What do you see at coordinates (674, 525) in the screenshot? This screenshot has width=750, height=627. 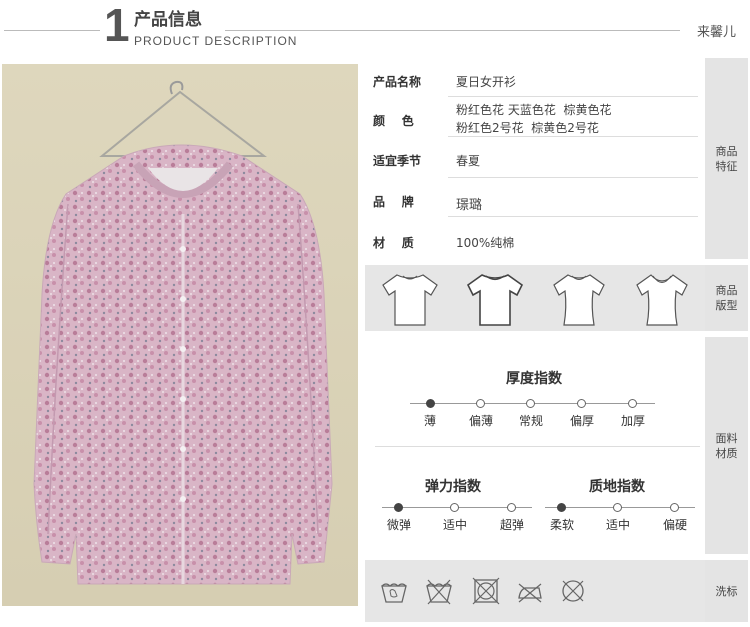 I see `texture-option-label: 偏硬` at bounding box center [674, 525].